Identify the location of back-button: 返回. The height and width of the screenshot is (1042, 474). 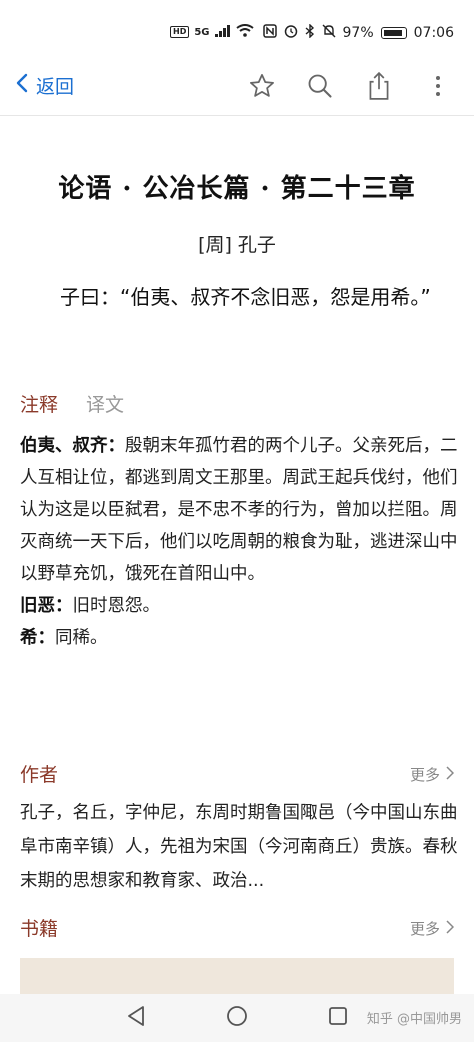
(45, 85).